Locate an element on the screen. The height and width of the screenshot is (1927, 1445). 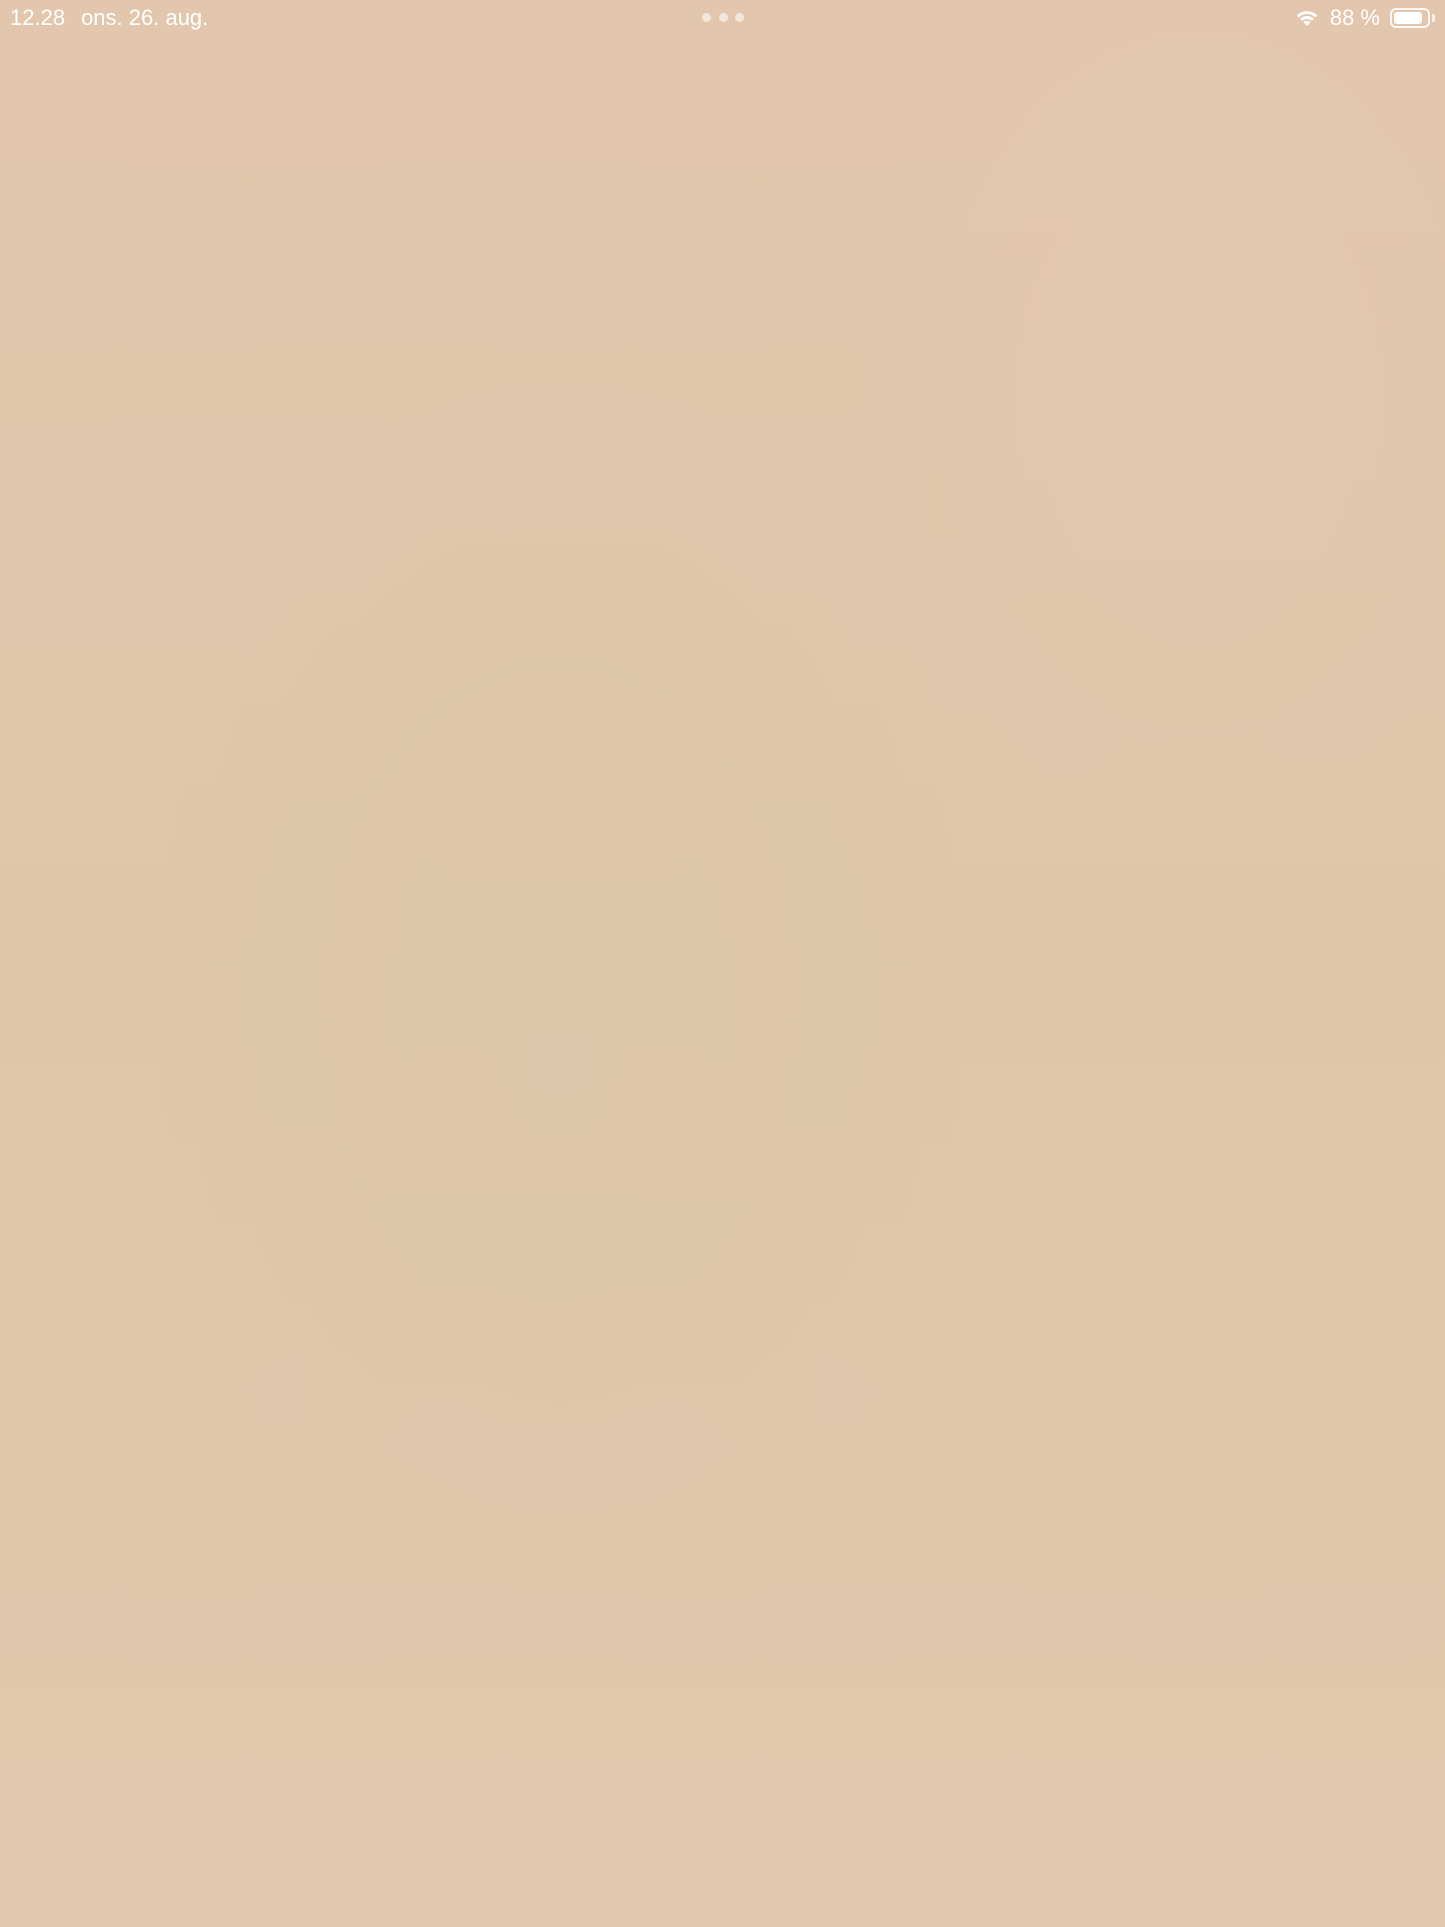
status-right: 88 % is located at coordinates (1364, 18).